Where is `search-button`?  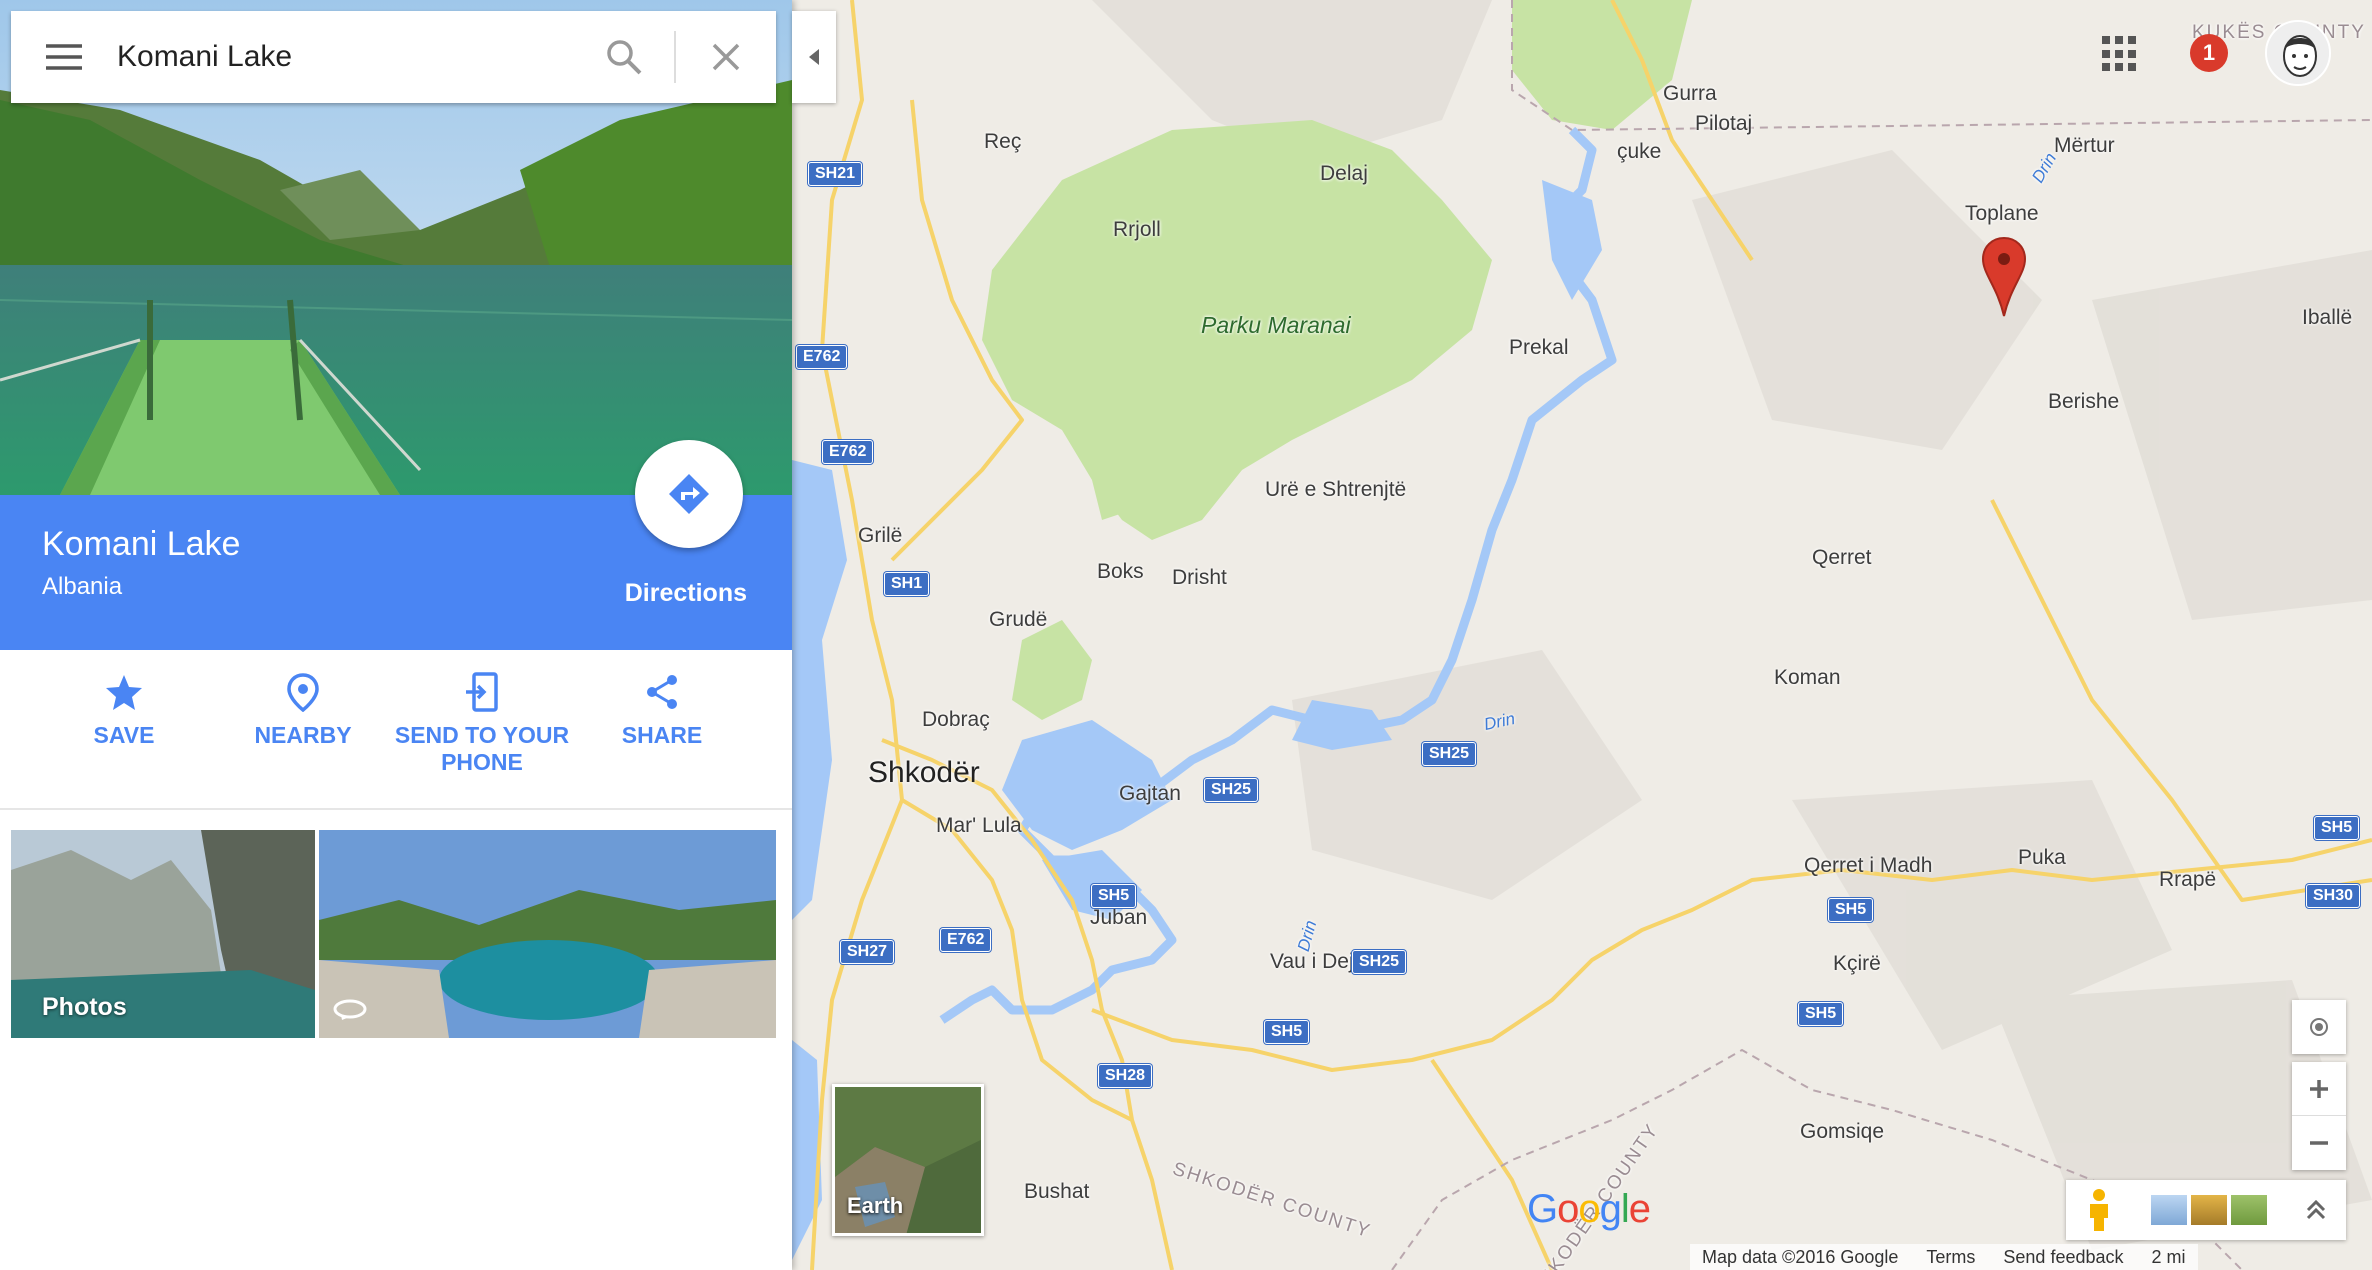 search-button is located at coordinates (624, 57).